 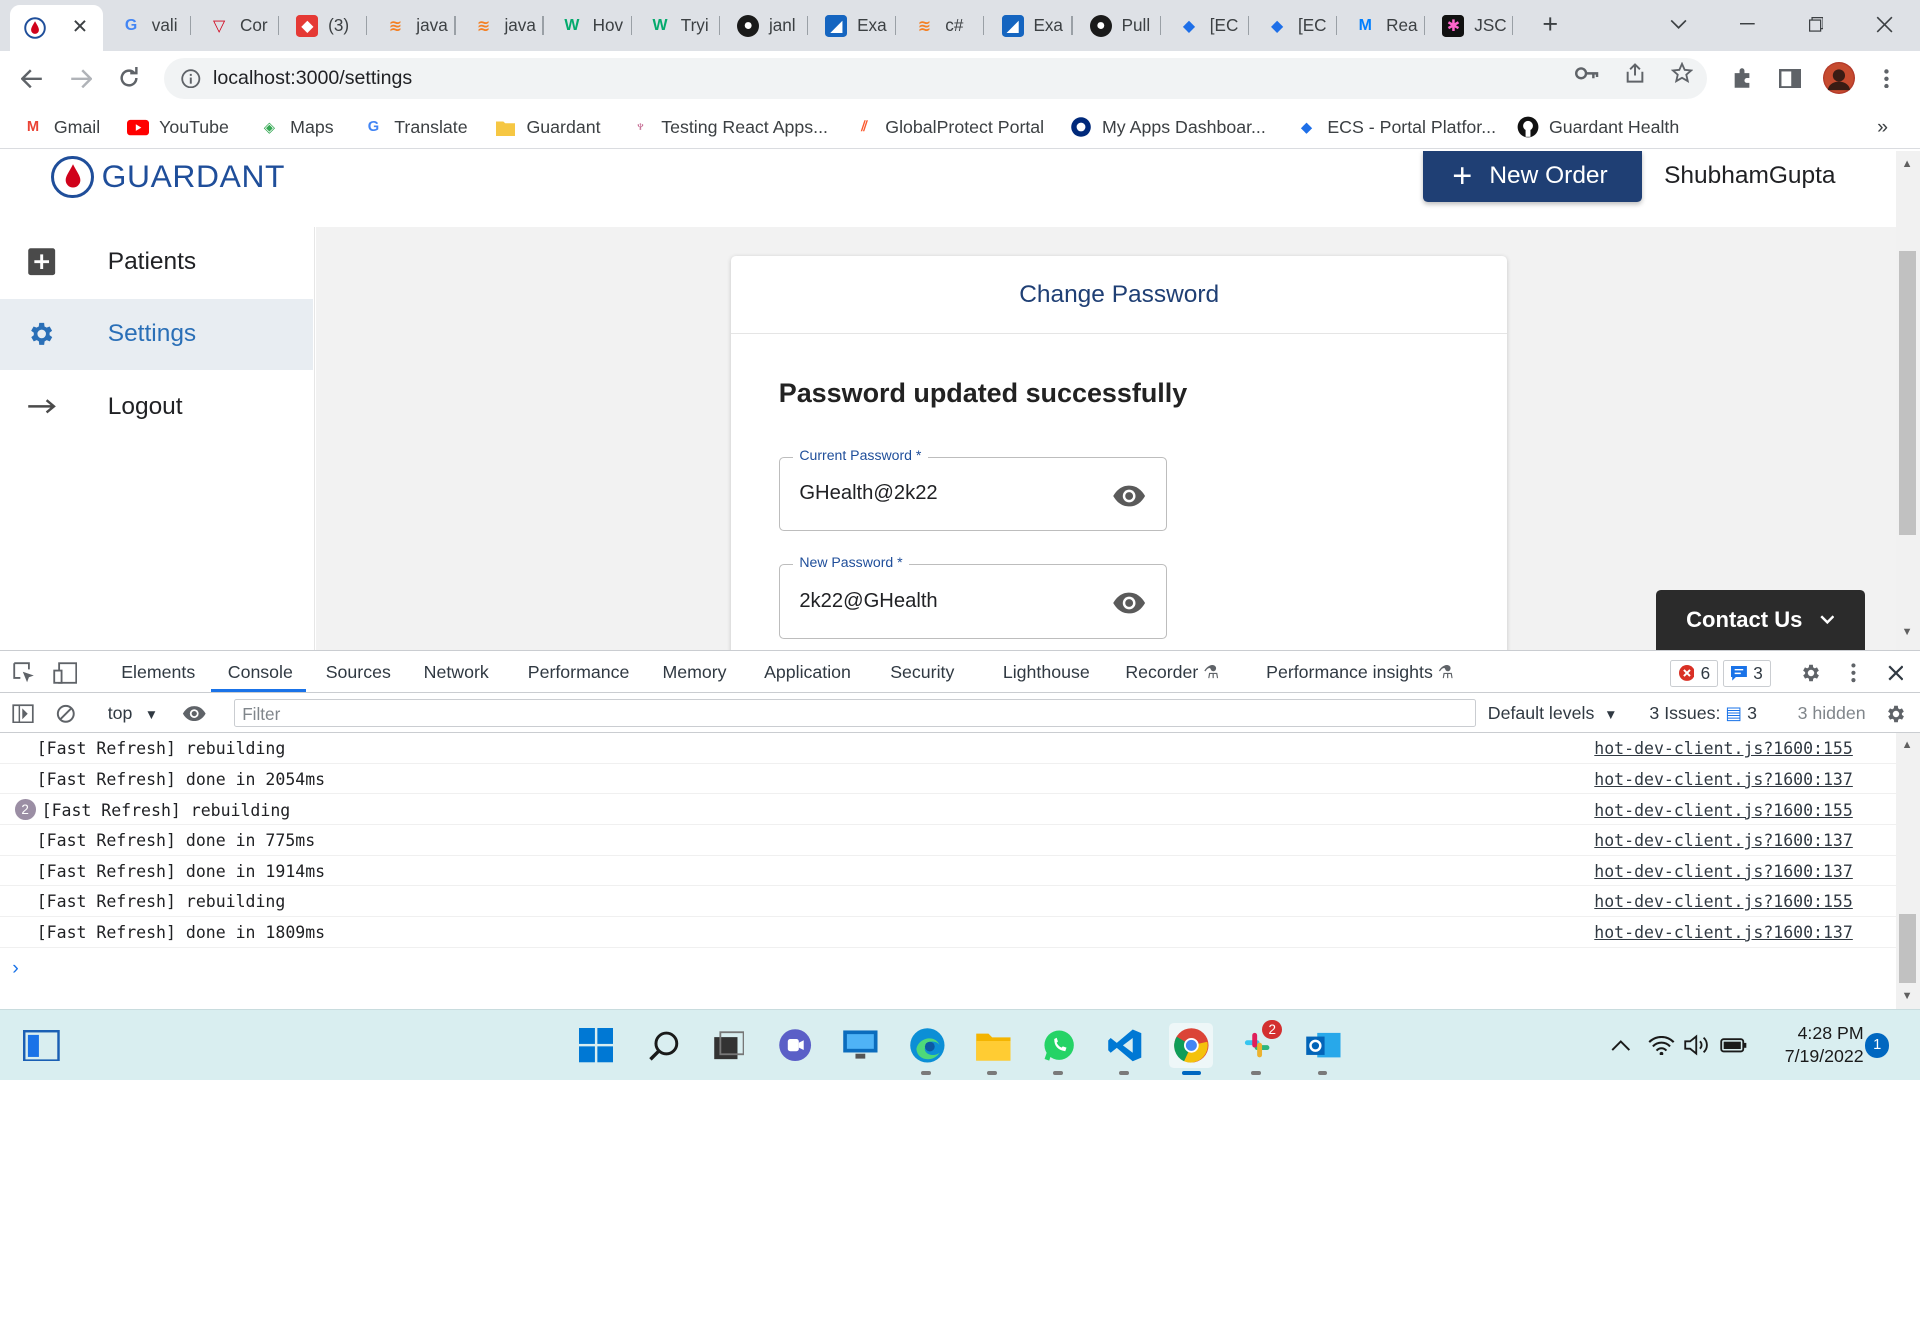 I want to click on console-filter-input: Filter, so click(x=854, y=713).